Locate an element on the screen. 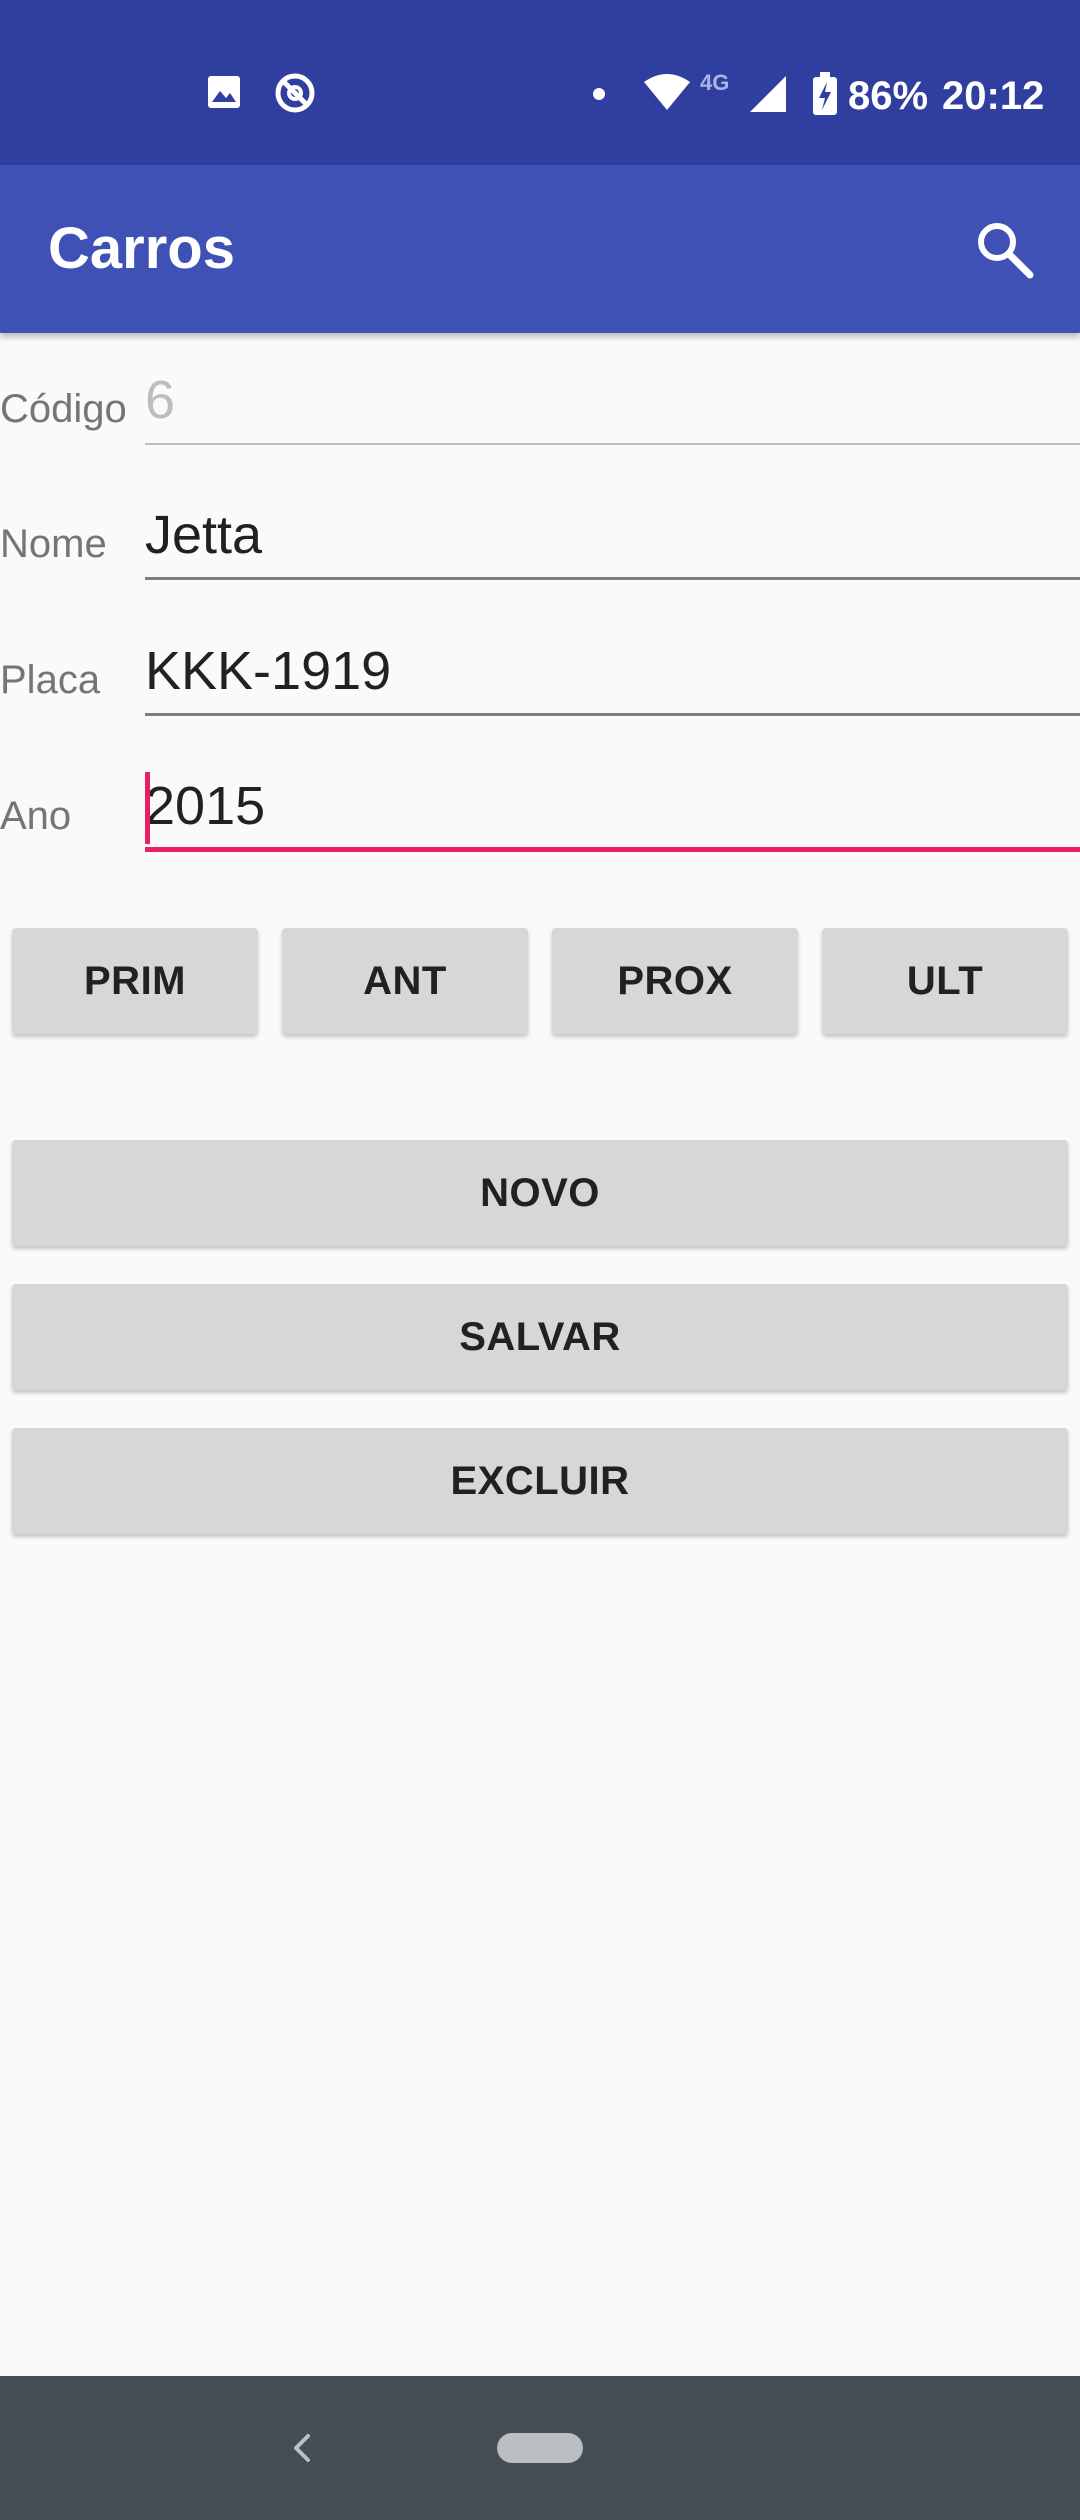  home-pill-icon is located at coordinates (540, 2448).